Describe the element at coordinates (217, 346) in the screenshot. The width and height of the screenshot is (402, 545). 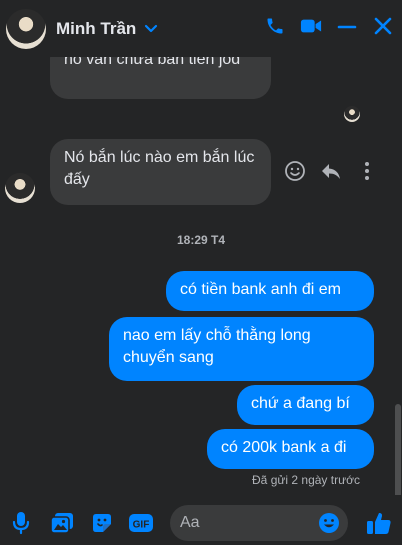
I see `message-text: nao em lấy chỗ thằng long chuyển sang` at that location.